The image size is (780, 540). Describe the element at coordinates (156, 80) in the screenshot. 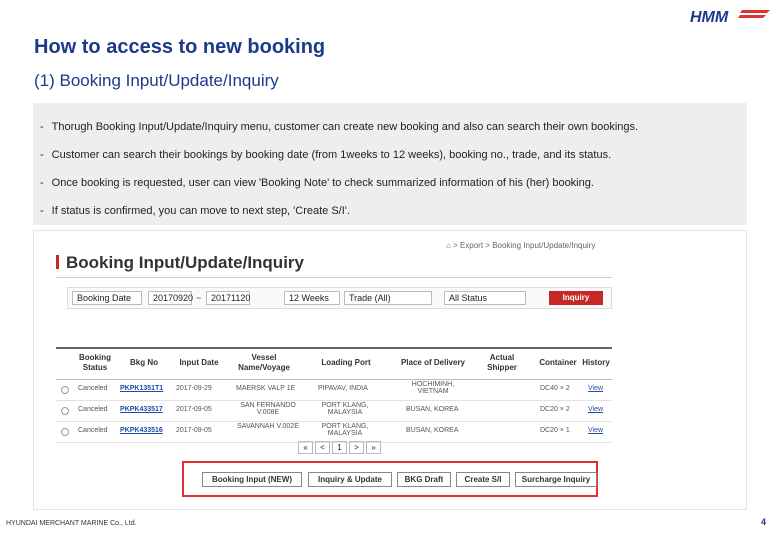

I see `page-subtitle: (1) Booking Input/Update/Inquiry` at that location.